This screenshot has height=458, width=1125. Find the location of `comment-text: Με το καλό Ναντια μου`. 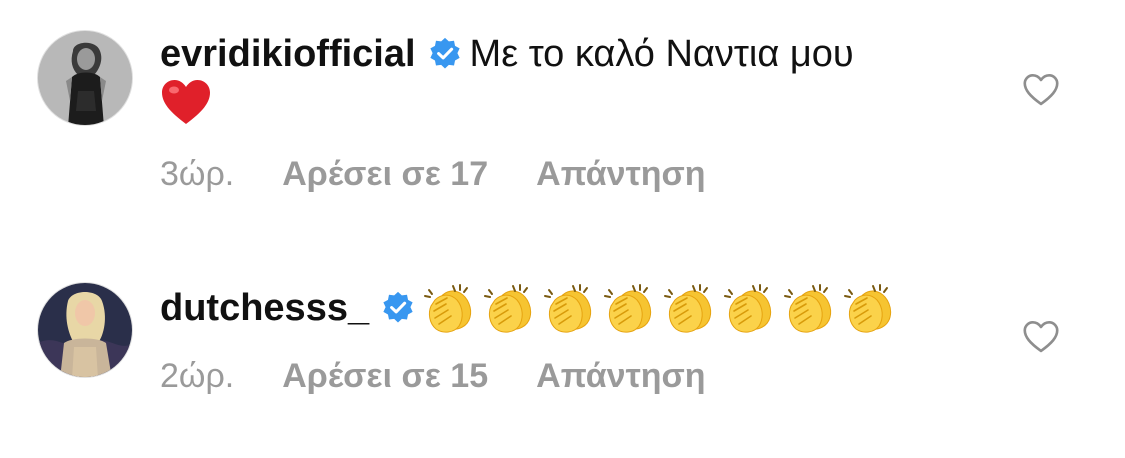

comment-text: Με το καλό Ναντια μου is located at coordinates (661, 54).